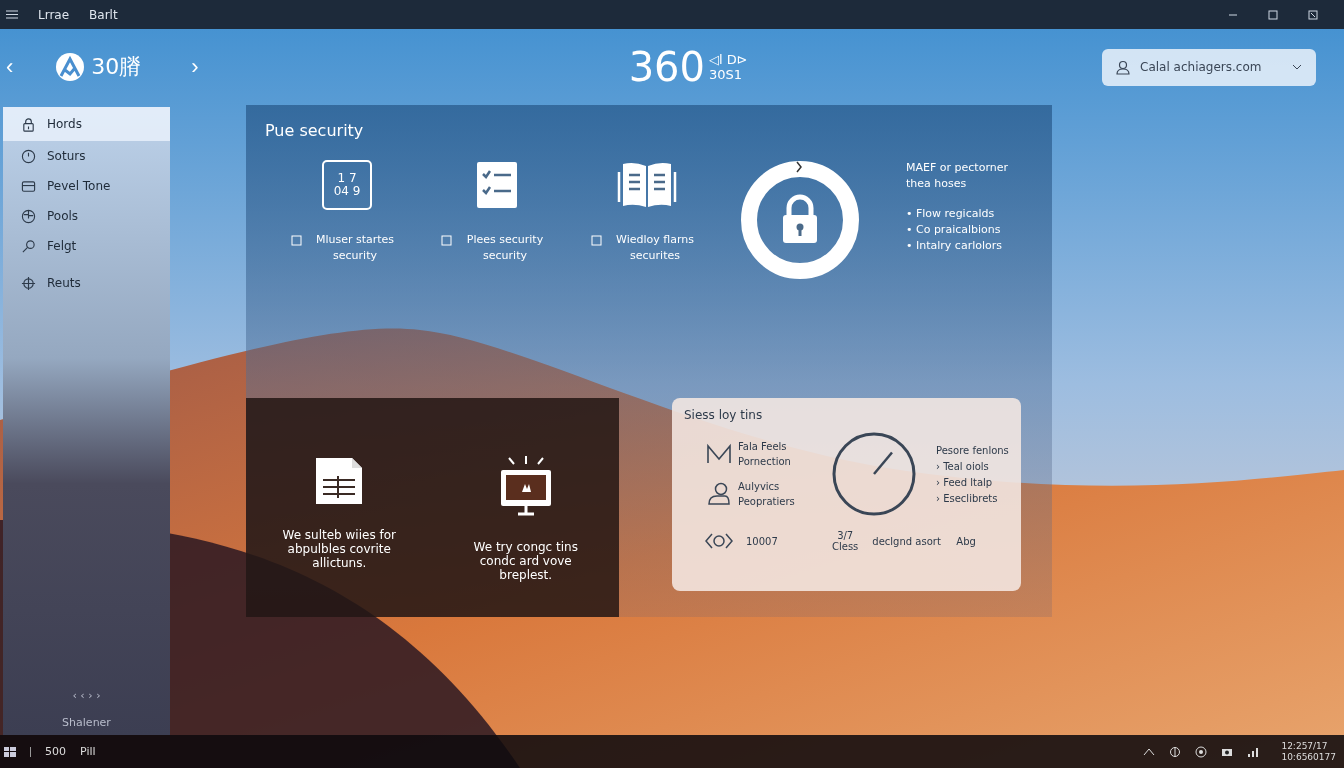 This screenshot has height=768, width=1344. I want to click on bullet-item: • Intalry carlolors, so click(954, 246).